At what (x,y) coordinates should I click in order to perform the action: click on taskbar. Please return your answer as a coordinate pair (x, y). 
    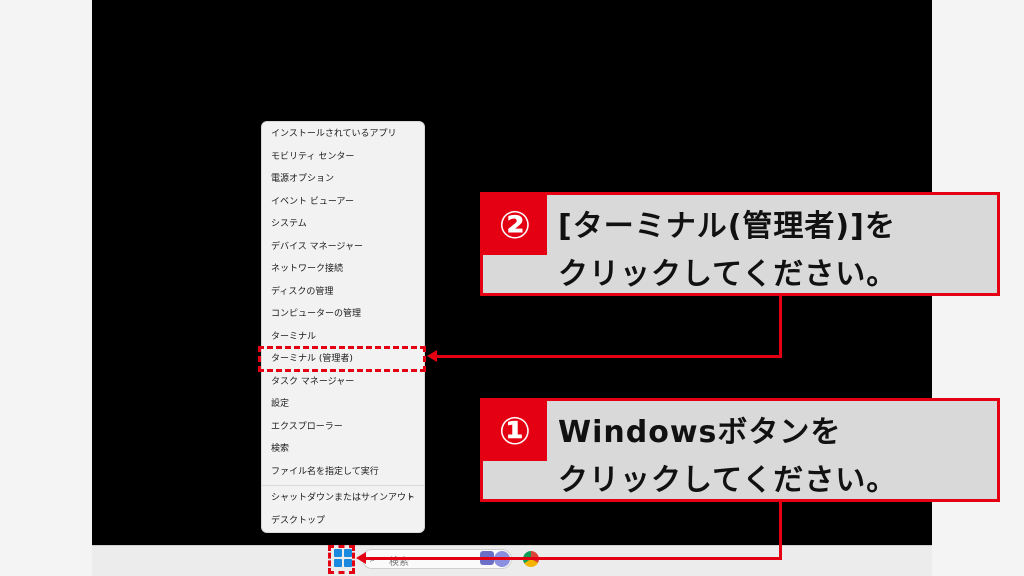
    Looking at the image, I should click on (512, 560).